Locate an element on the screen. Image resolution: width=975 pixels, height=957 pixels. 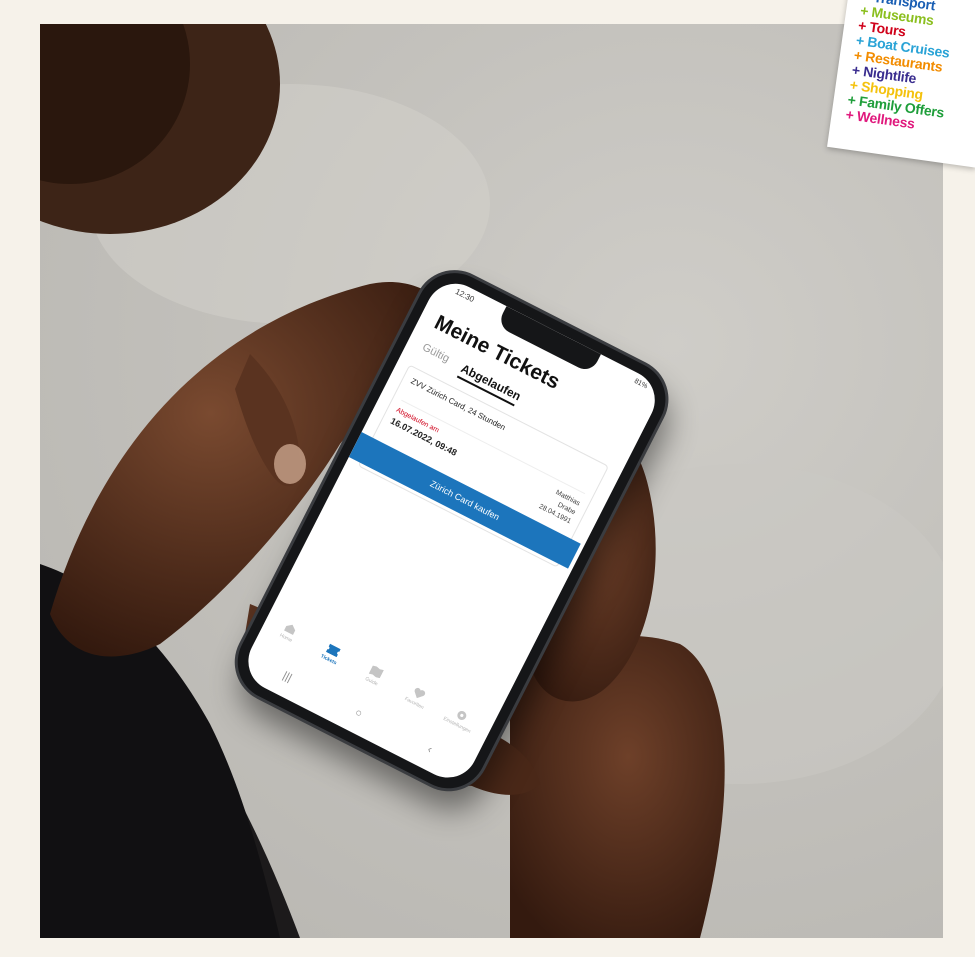
nav-item-guide: Guide is located at coordinates (374, 676).